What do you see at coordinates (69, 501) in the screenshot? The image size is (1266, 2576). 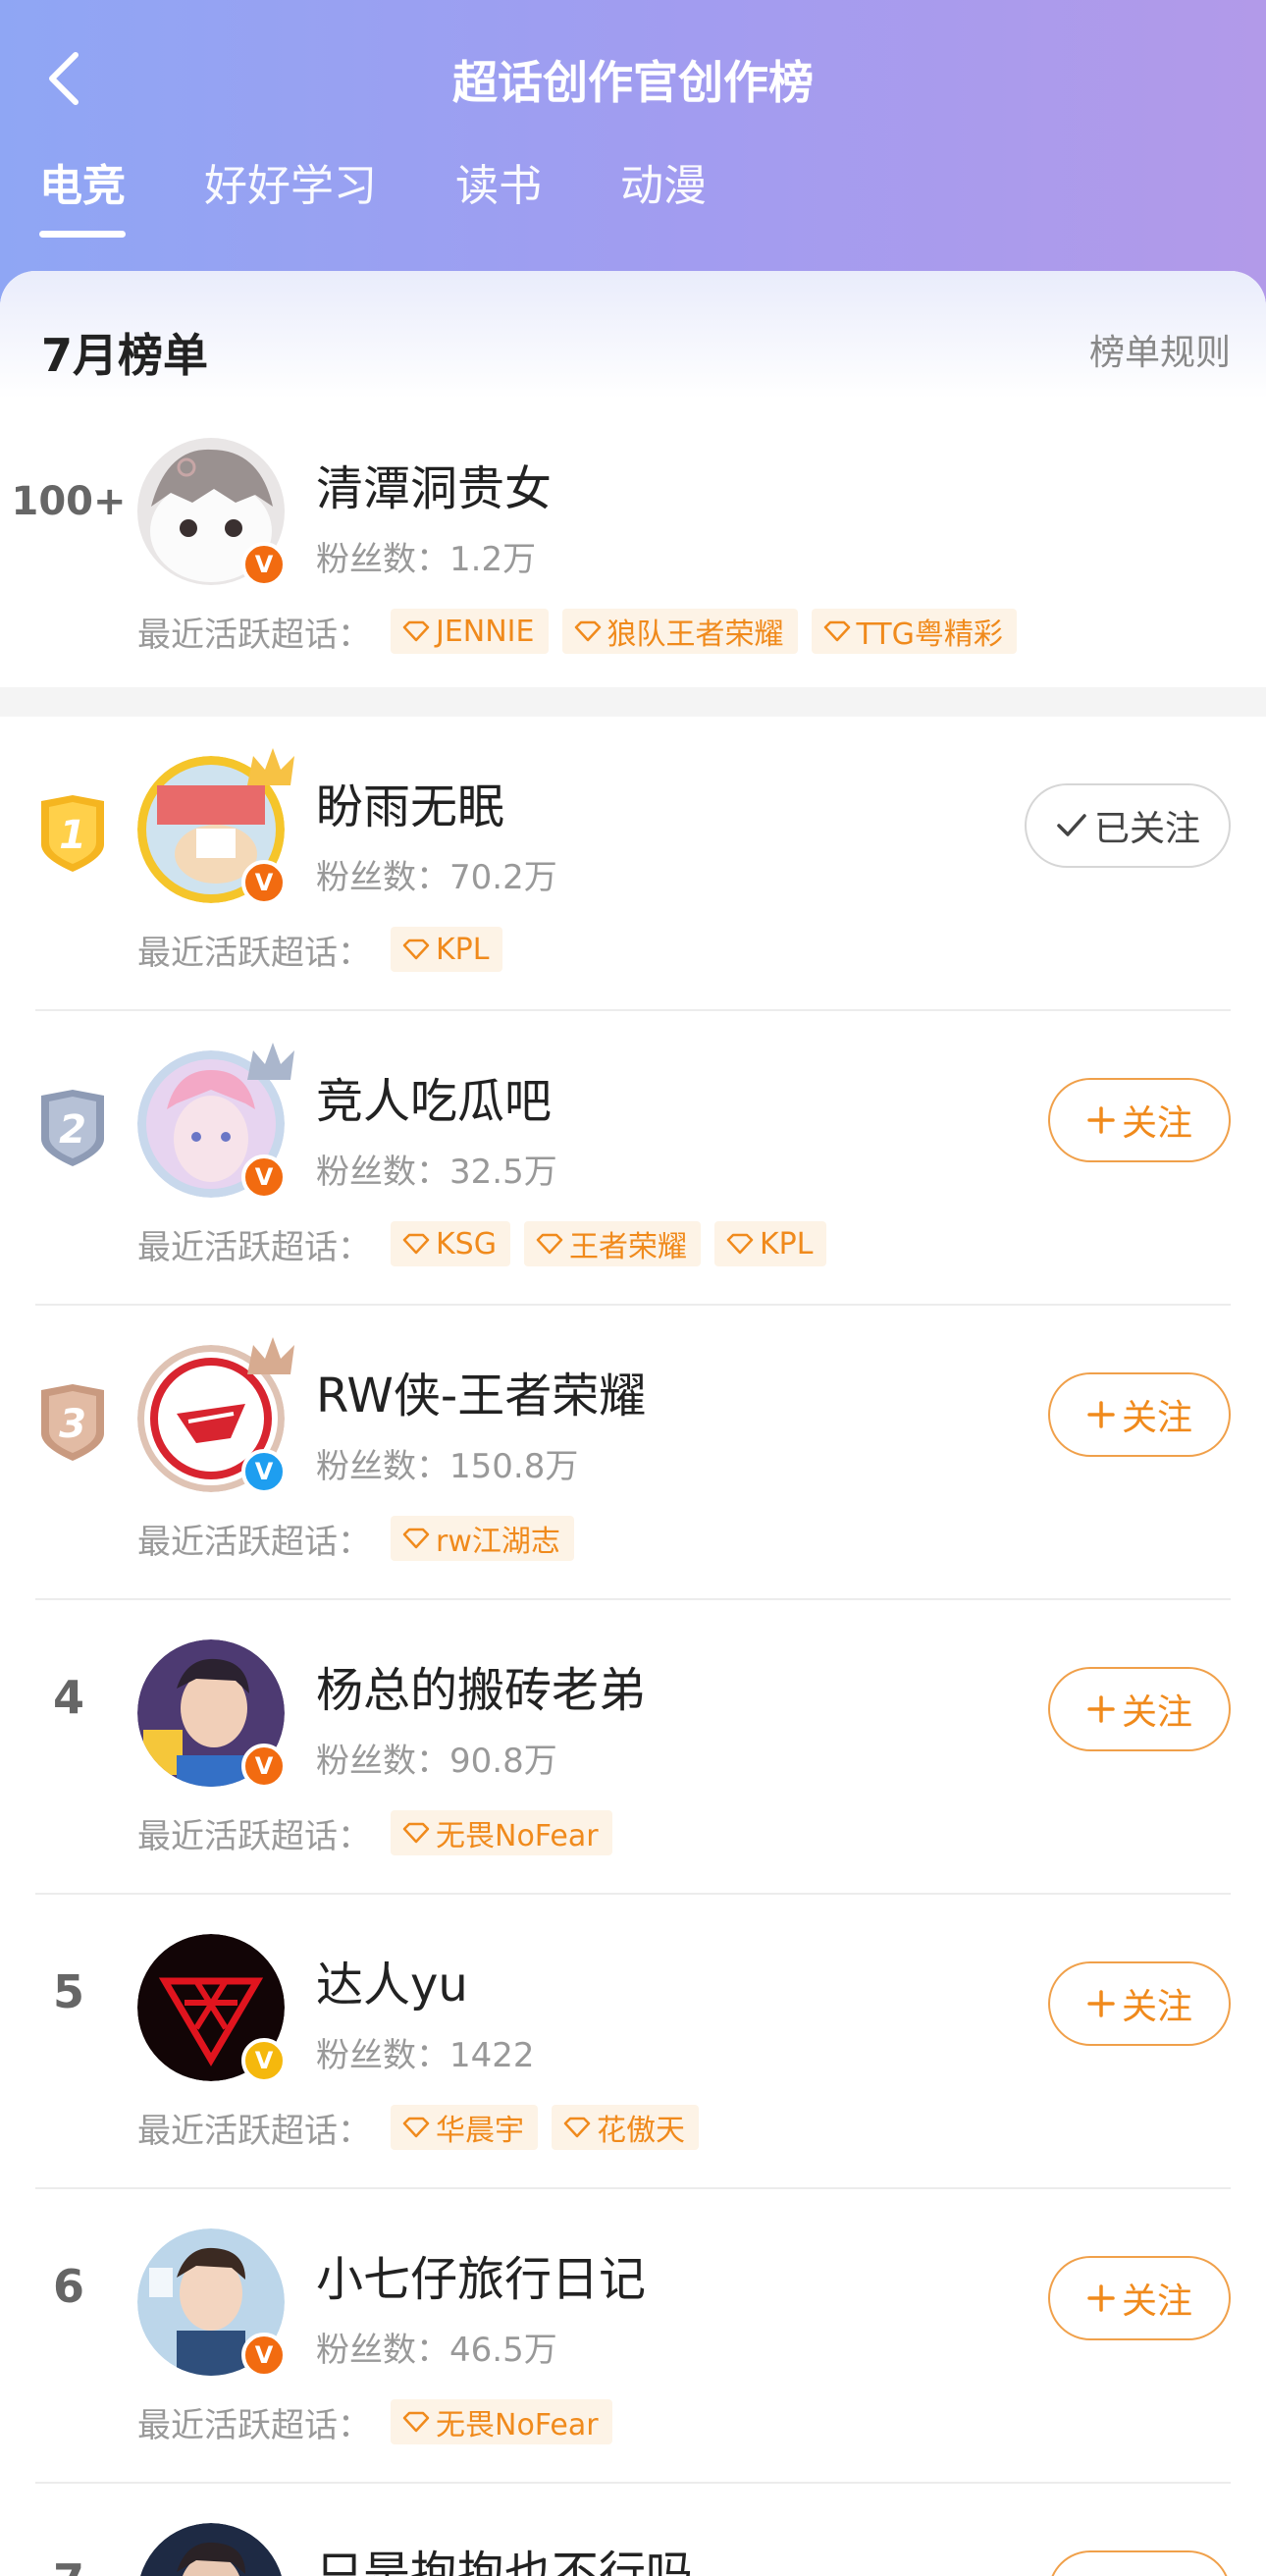 I see `rank-number: 100+` at bounding box center [69, 501].